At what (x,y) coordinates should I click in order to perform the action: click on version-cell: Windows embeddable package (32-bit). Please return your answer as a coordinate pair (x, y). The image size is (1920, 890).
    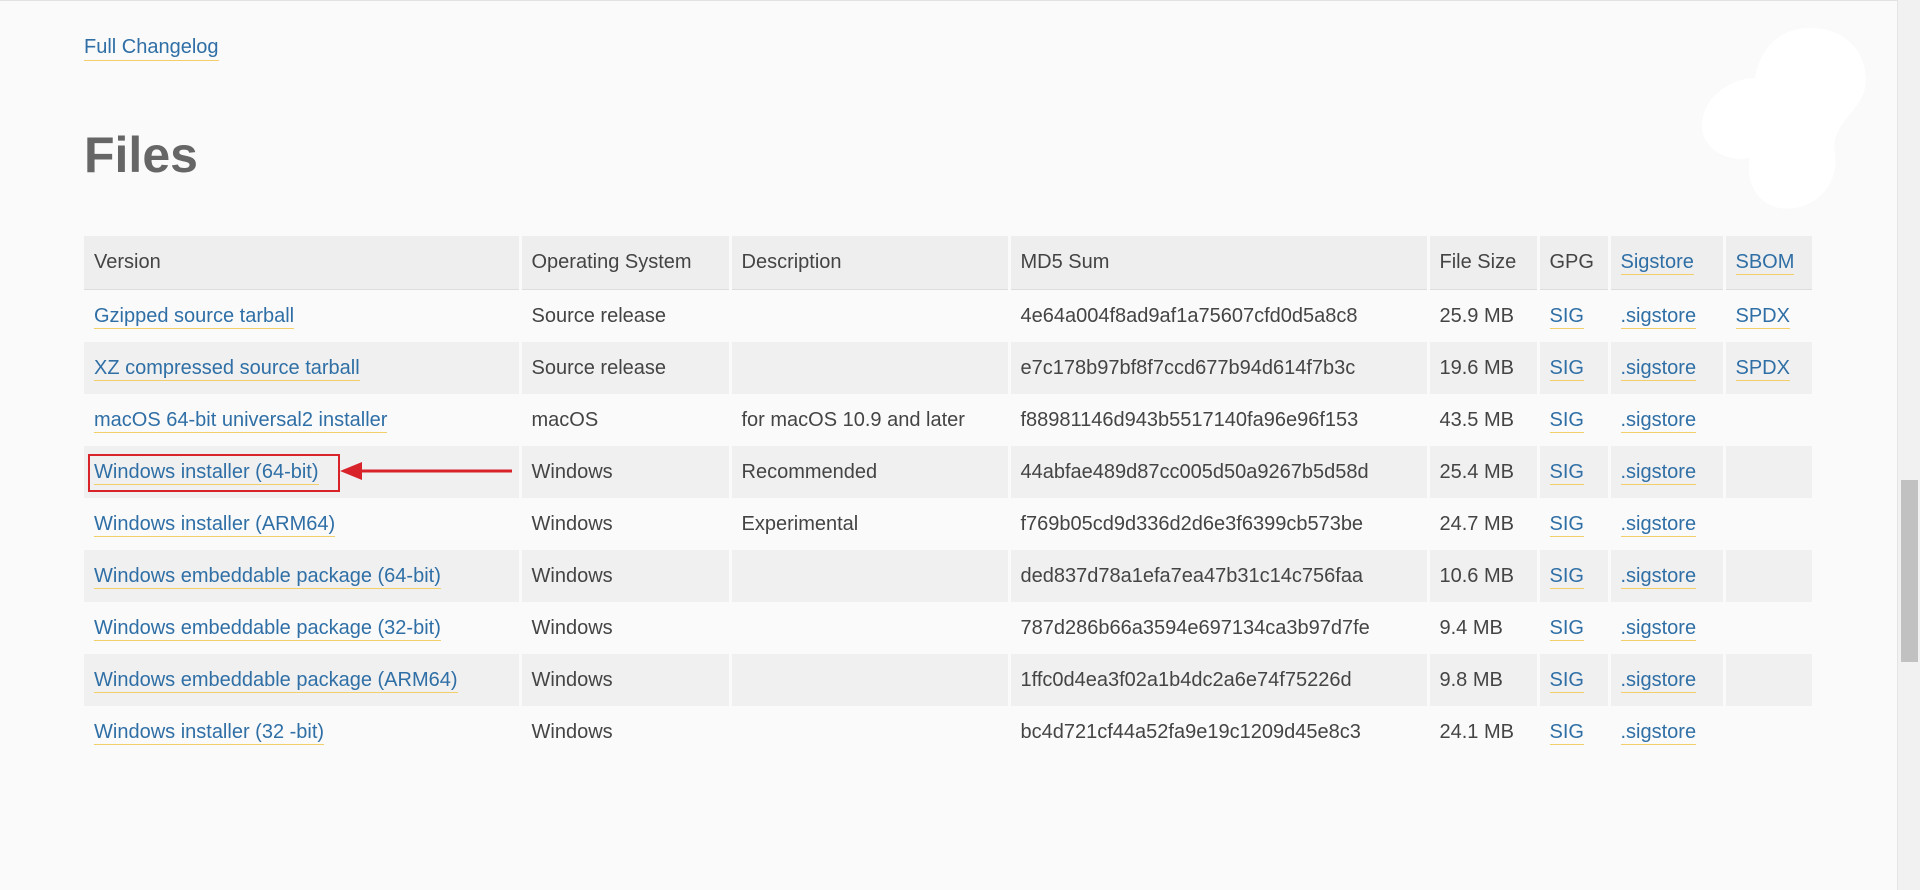
    Looking at the image, I should click on (302, 628).